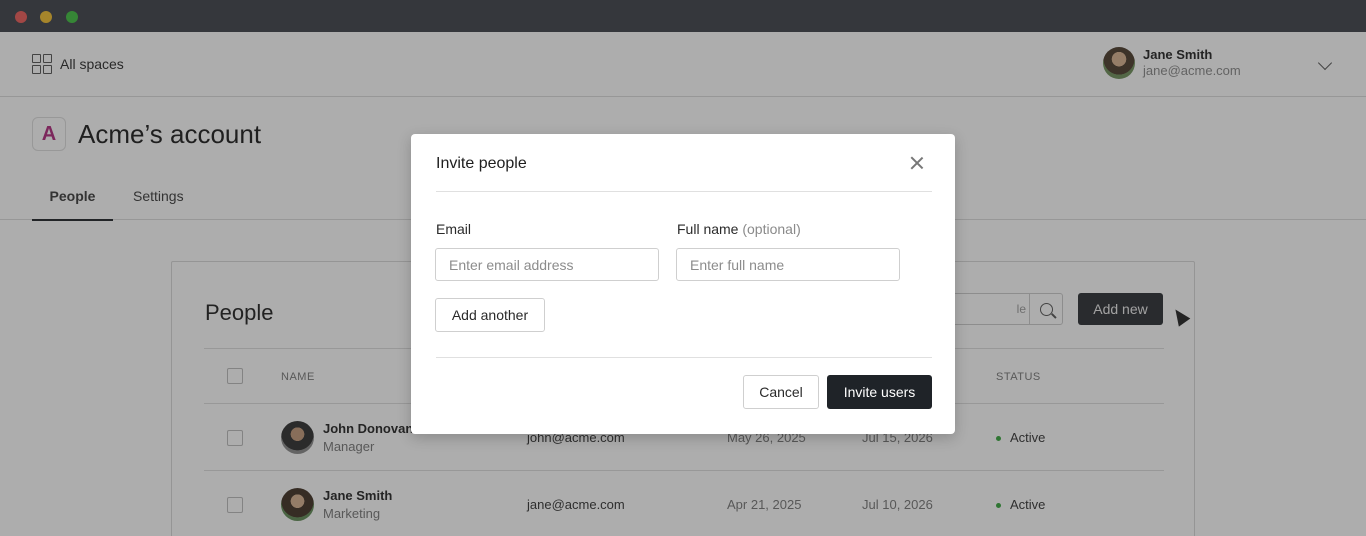 Image resolution: width=1366 pixels, height=536 pixels. What do you see at coordinates (490, 315) in the screenshot?
I see `add-another-button: Add another` at bounding box center [490, 315].